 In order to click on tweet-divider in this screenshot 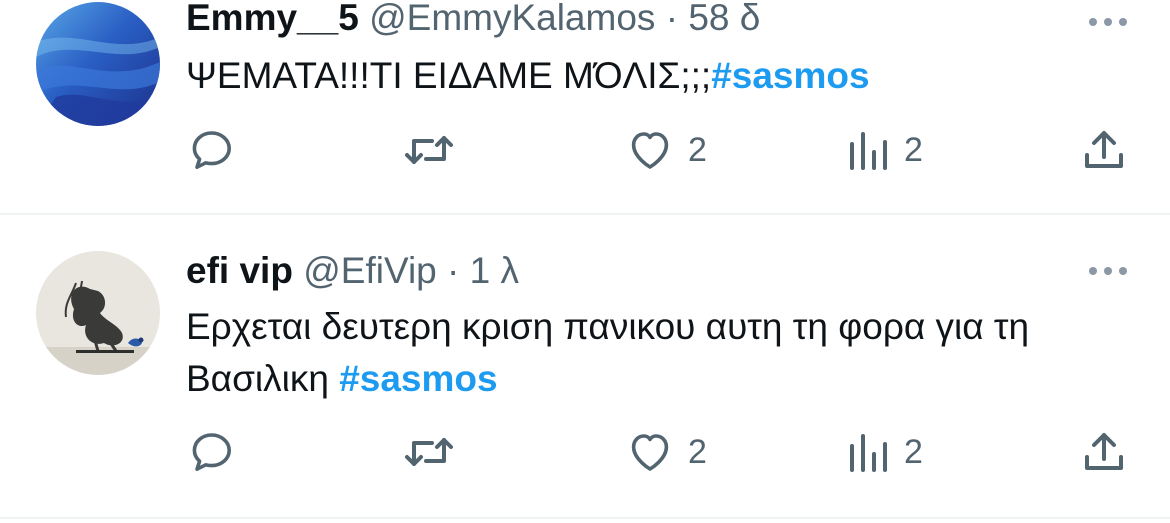, I will do `click(585, 518)`.